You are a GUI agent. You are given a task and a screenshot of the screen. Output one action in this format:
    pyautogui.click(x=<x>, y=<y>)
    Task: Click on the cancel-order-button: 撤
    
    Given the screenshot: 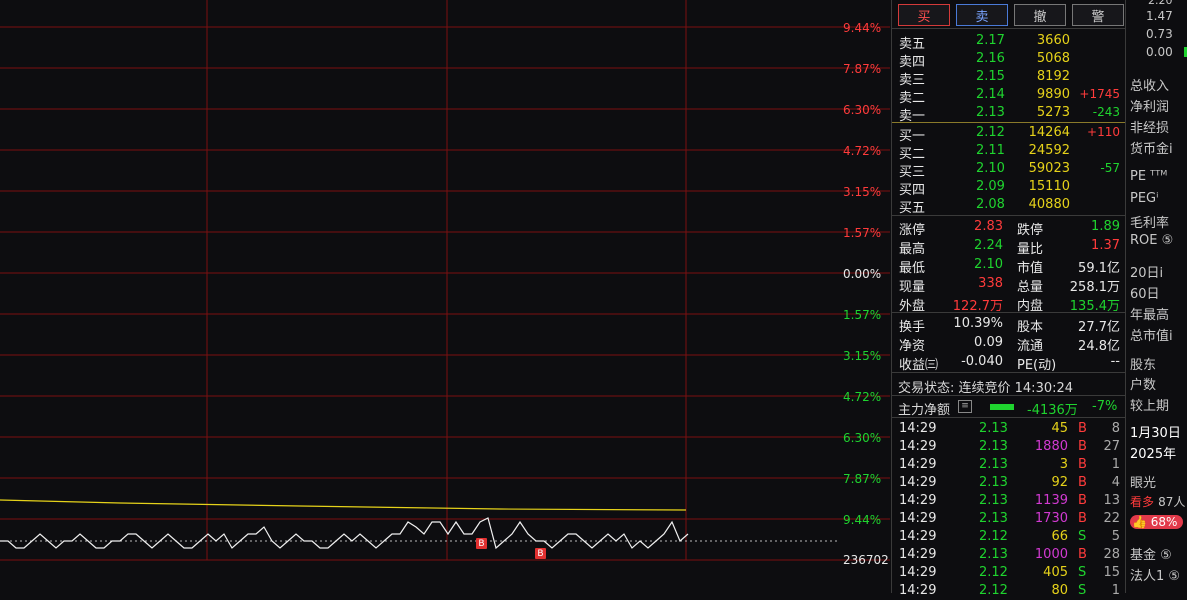 What is the action you would take?
    pyautogui.click(x=1040, y=15)
    